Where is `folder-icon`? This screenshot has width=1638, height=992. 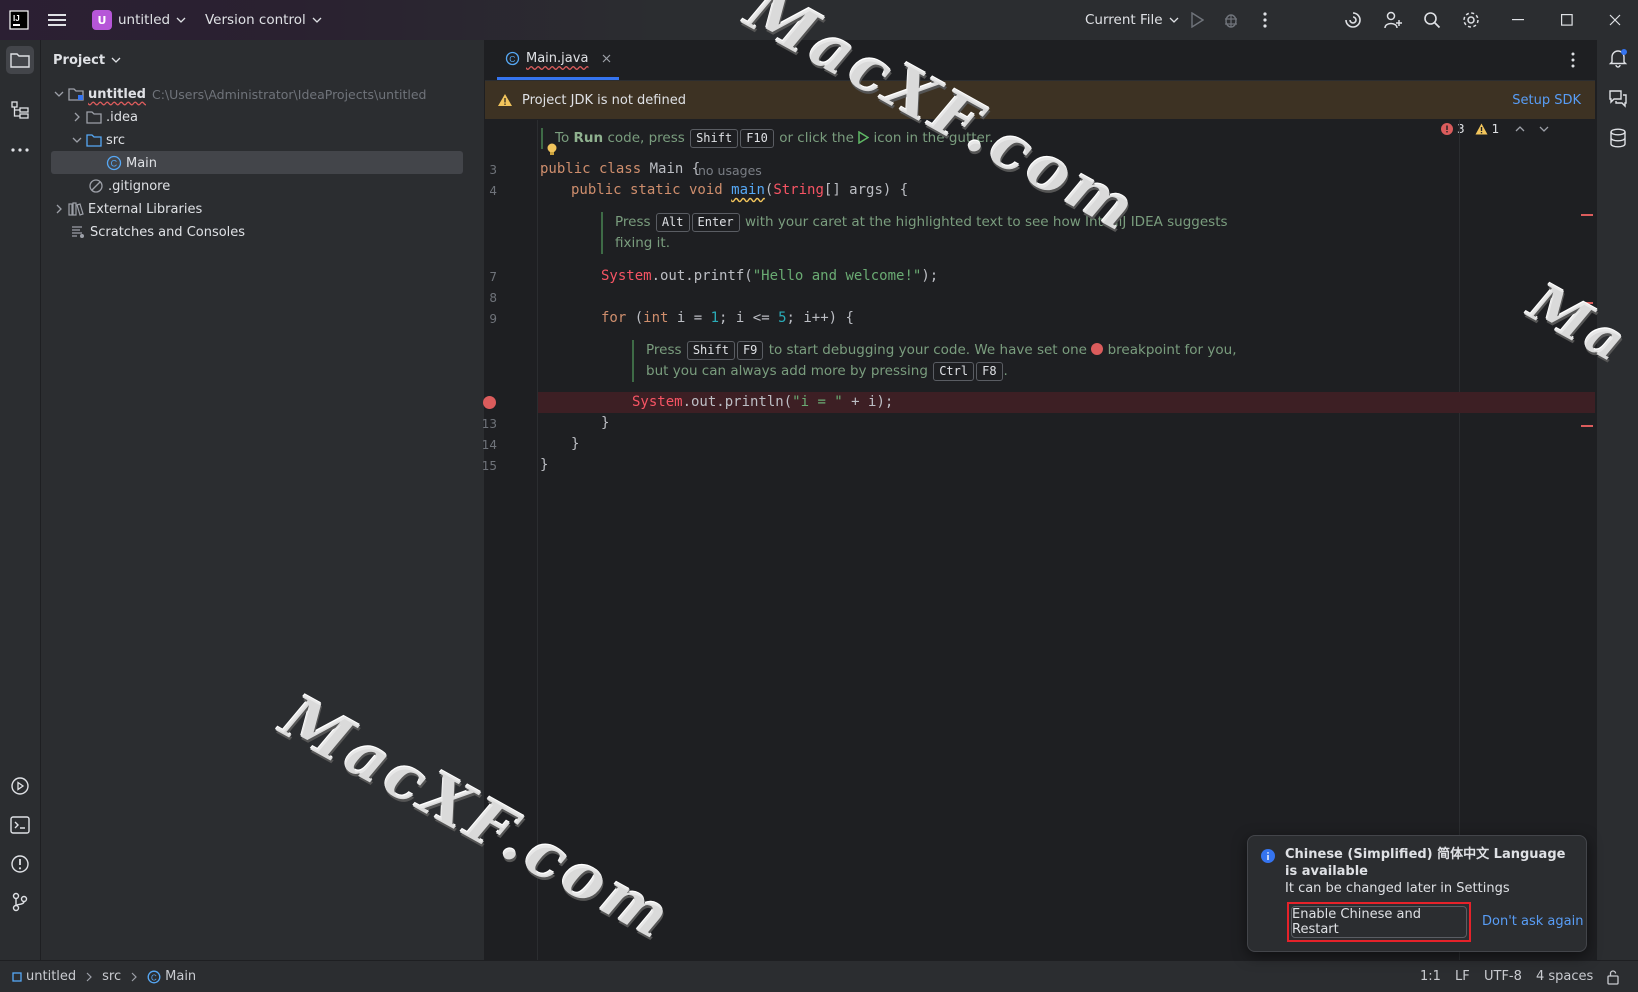 folder-icon is located at coordinates (94, 117).